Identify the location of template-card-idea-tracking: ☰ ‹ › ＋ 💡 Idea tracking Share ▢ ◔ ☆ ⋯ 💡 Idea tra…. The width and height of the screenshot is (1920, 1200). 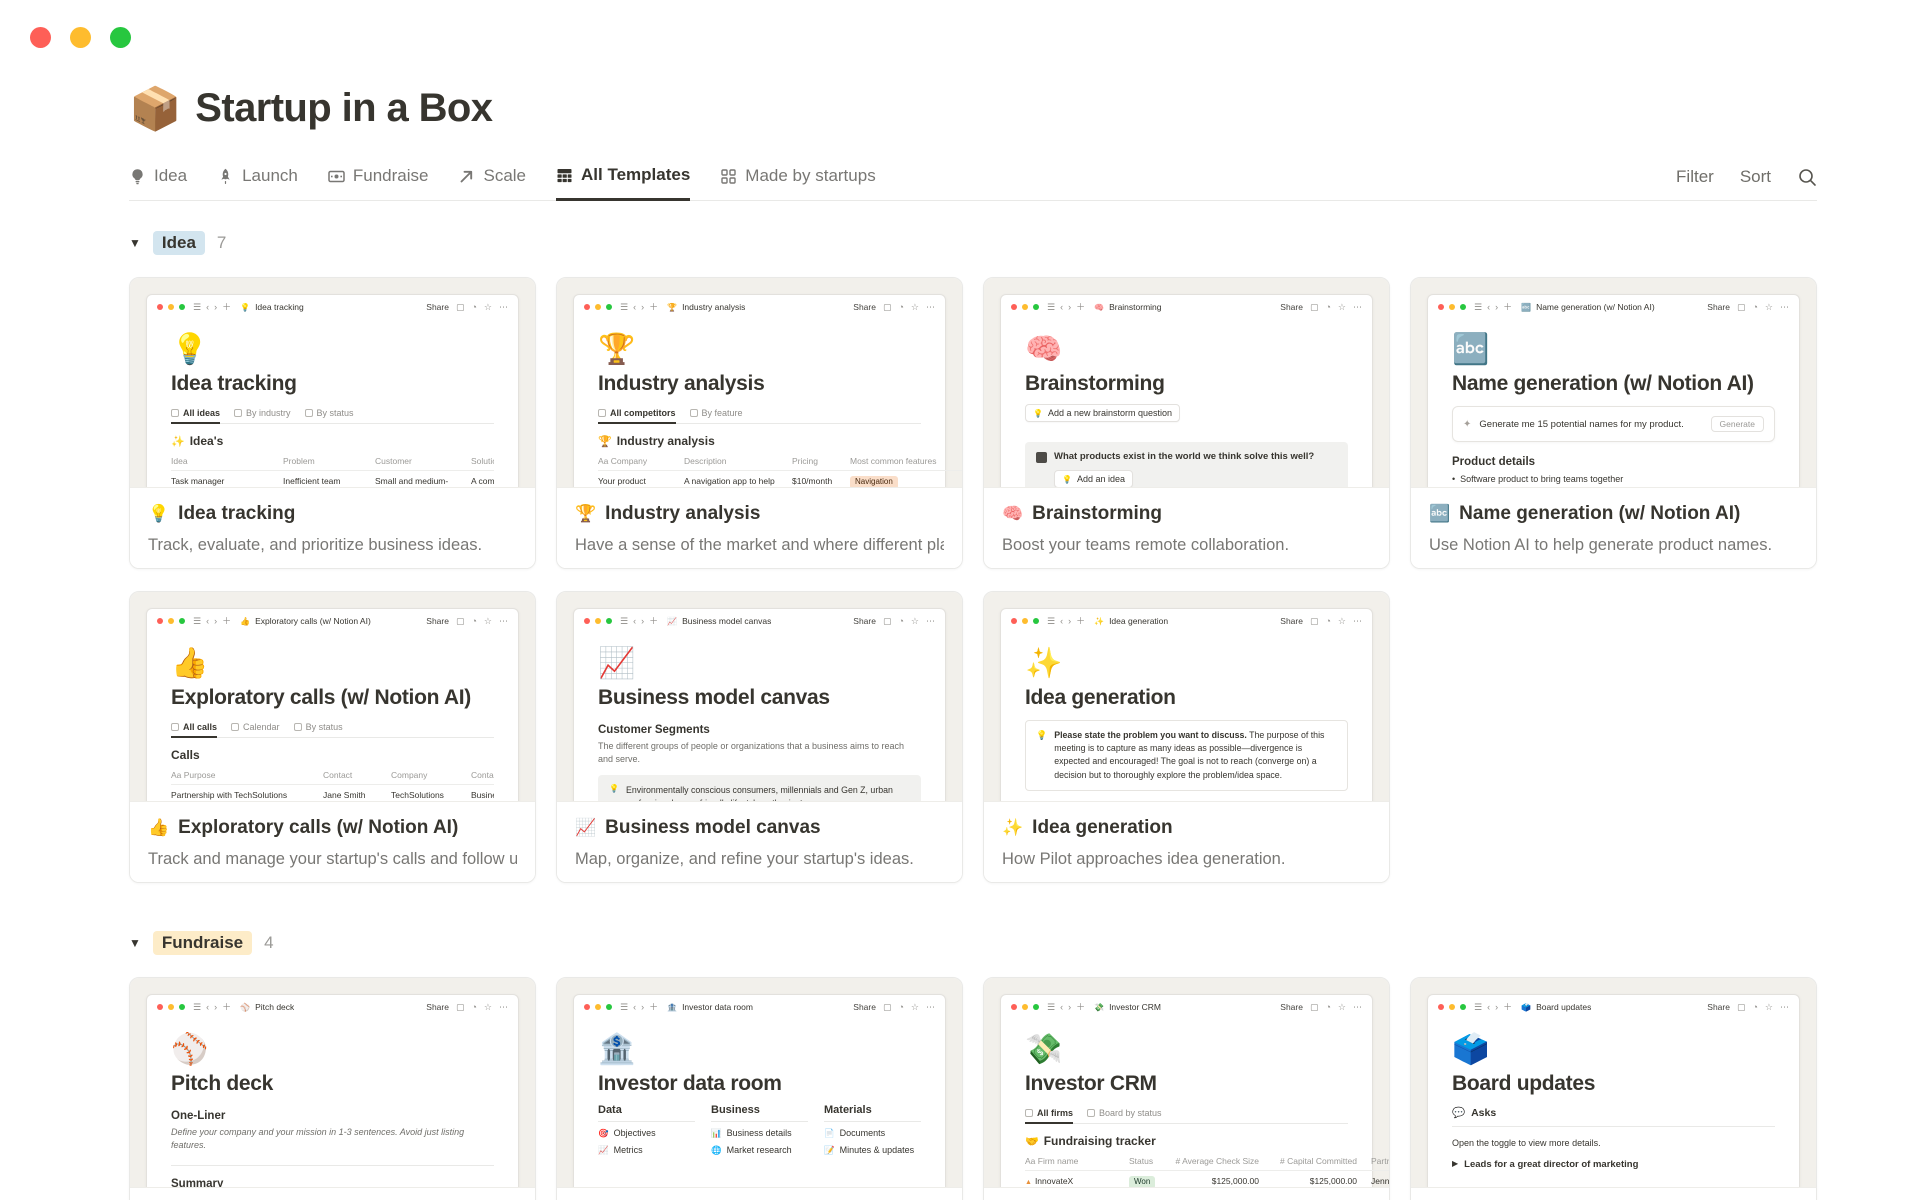
(332, 423).